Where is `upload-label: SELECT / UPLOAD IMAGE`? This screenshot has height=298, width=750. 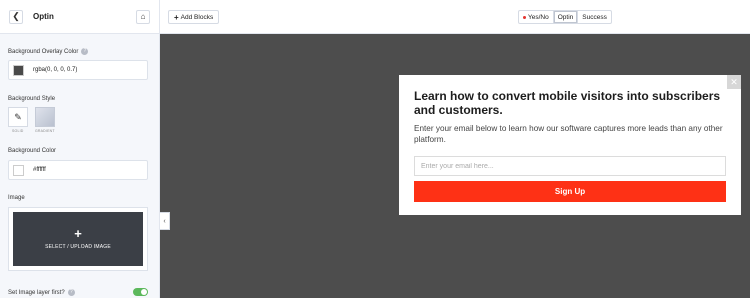
upload-label: SELECT / UPLOAD IMAGE is located at coordinates (78, 247).